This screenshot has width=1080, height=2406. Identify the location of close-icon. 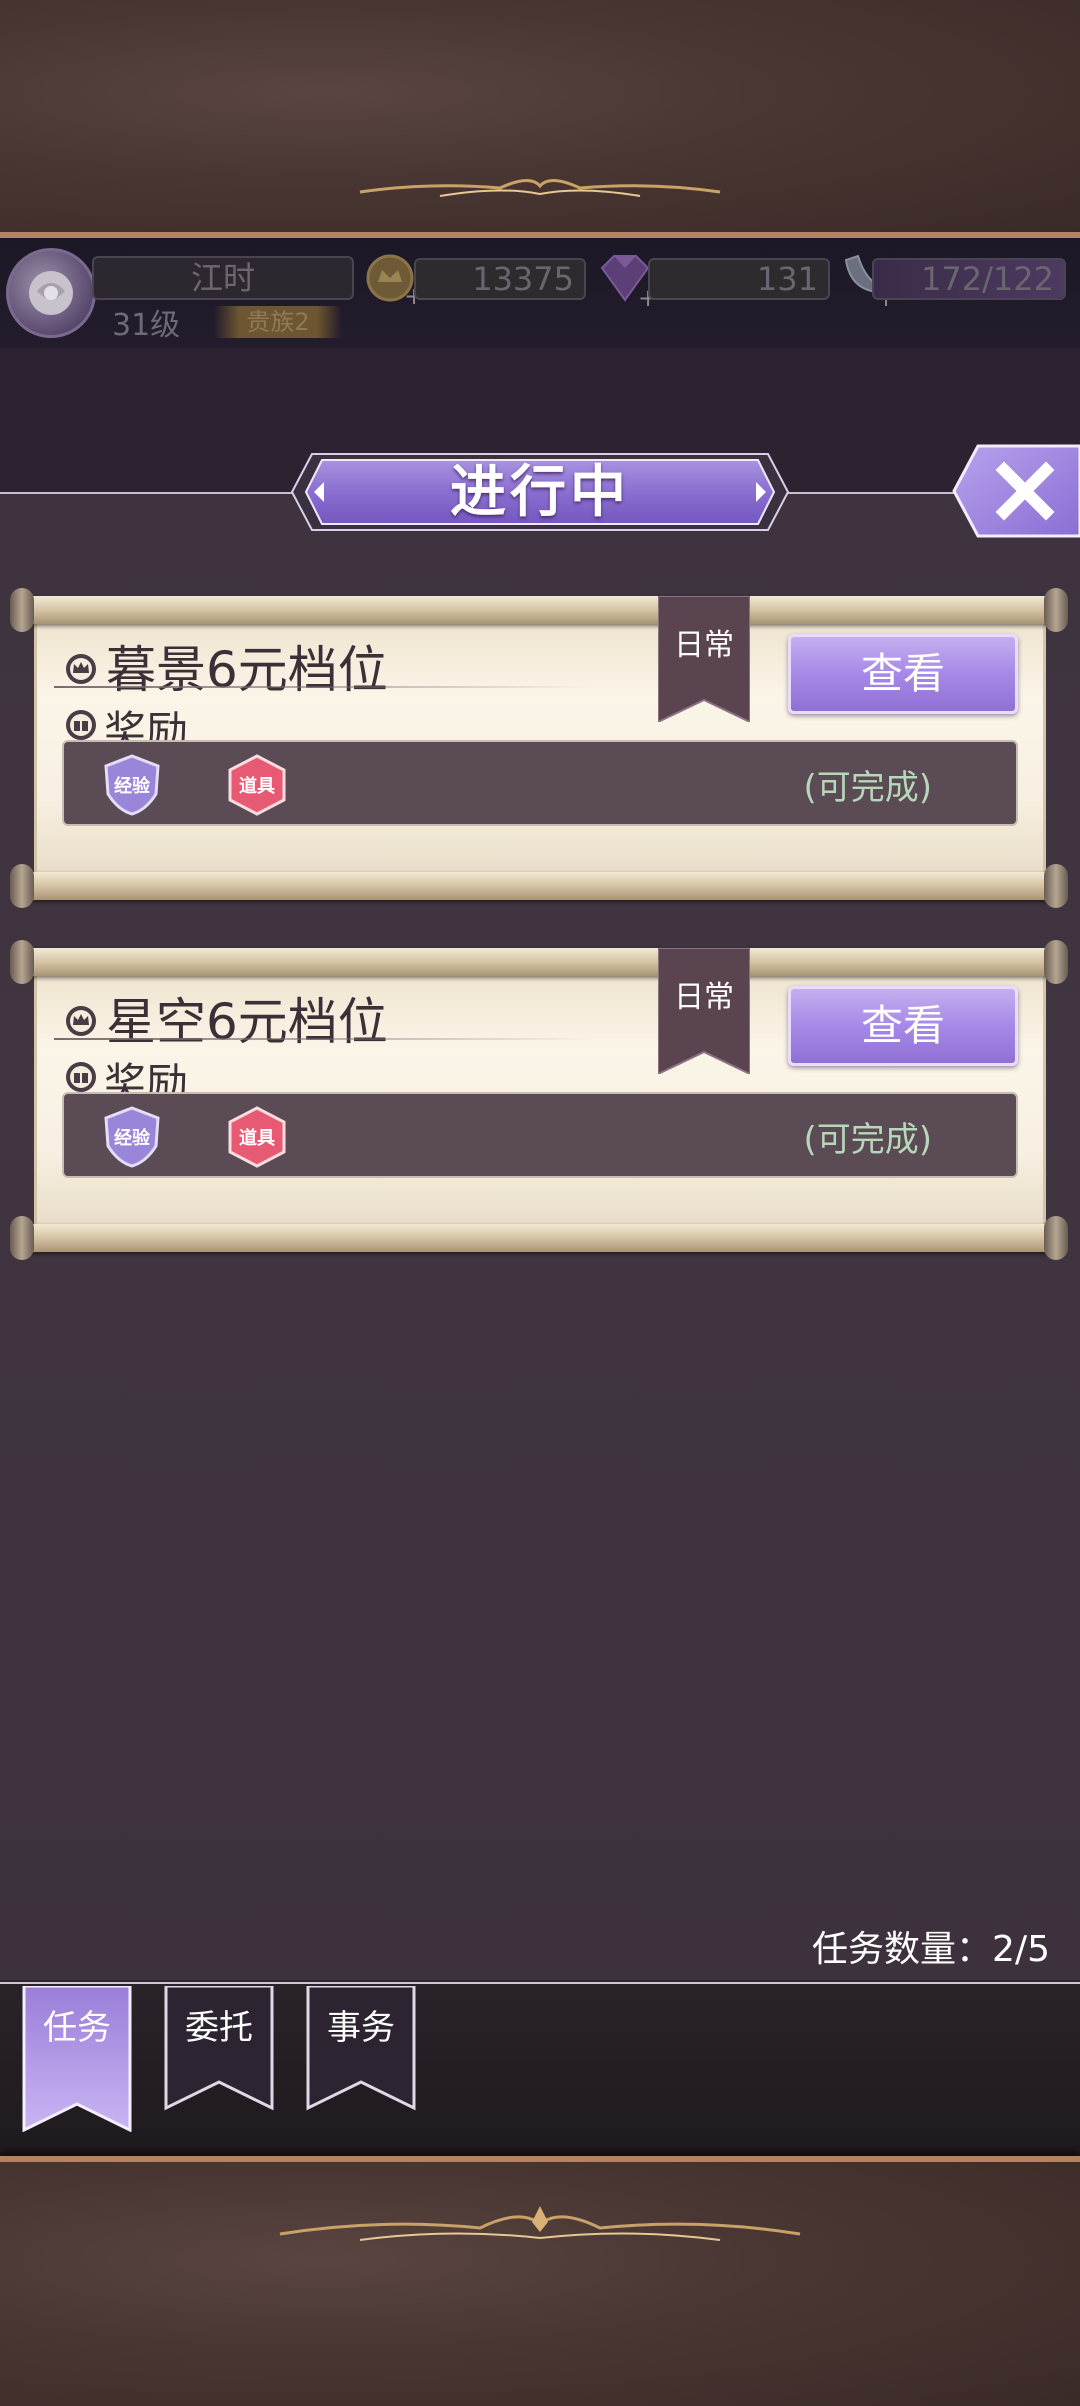
(1016, 491).